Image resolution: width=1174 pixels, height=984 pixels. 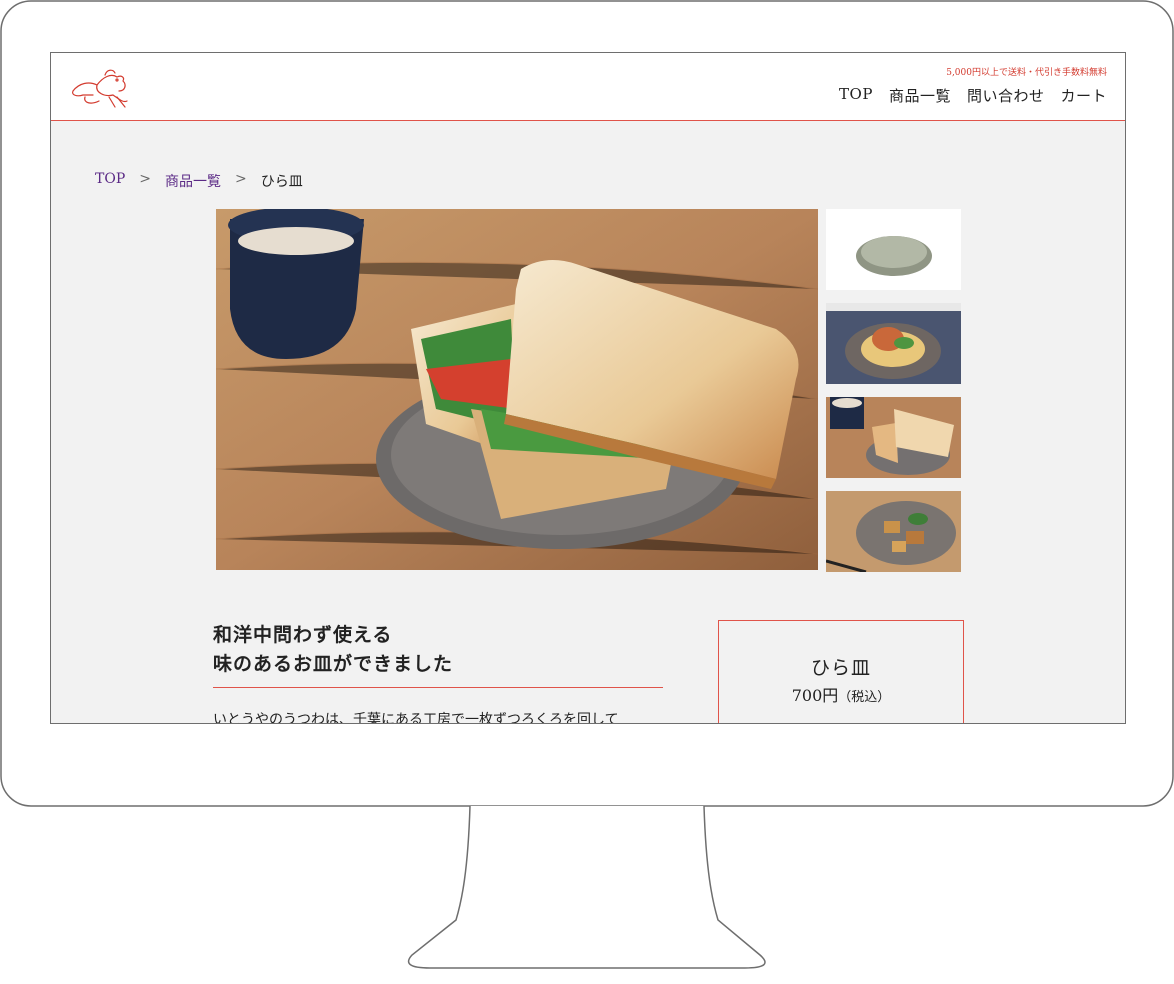 I want to click on breadcrumb-top: TOP, so click(x=110, y=181).